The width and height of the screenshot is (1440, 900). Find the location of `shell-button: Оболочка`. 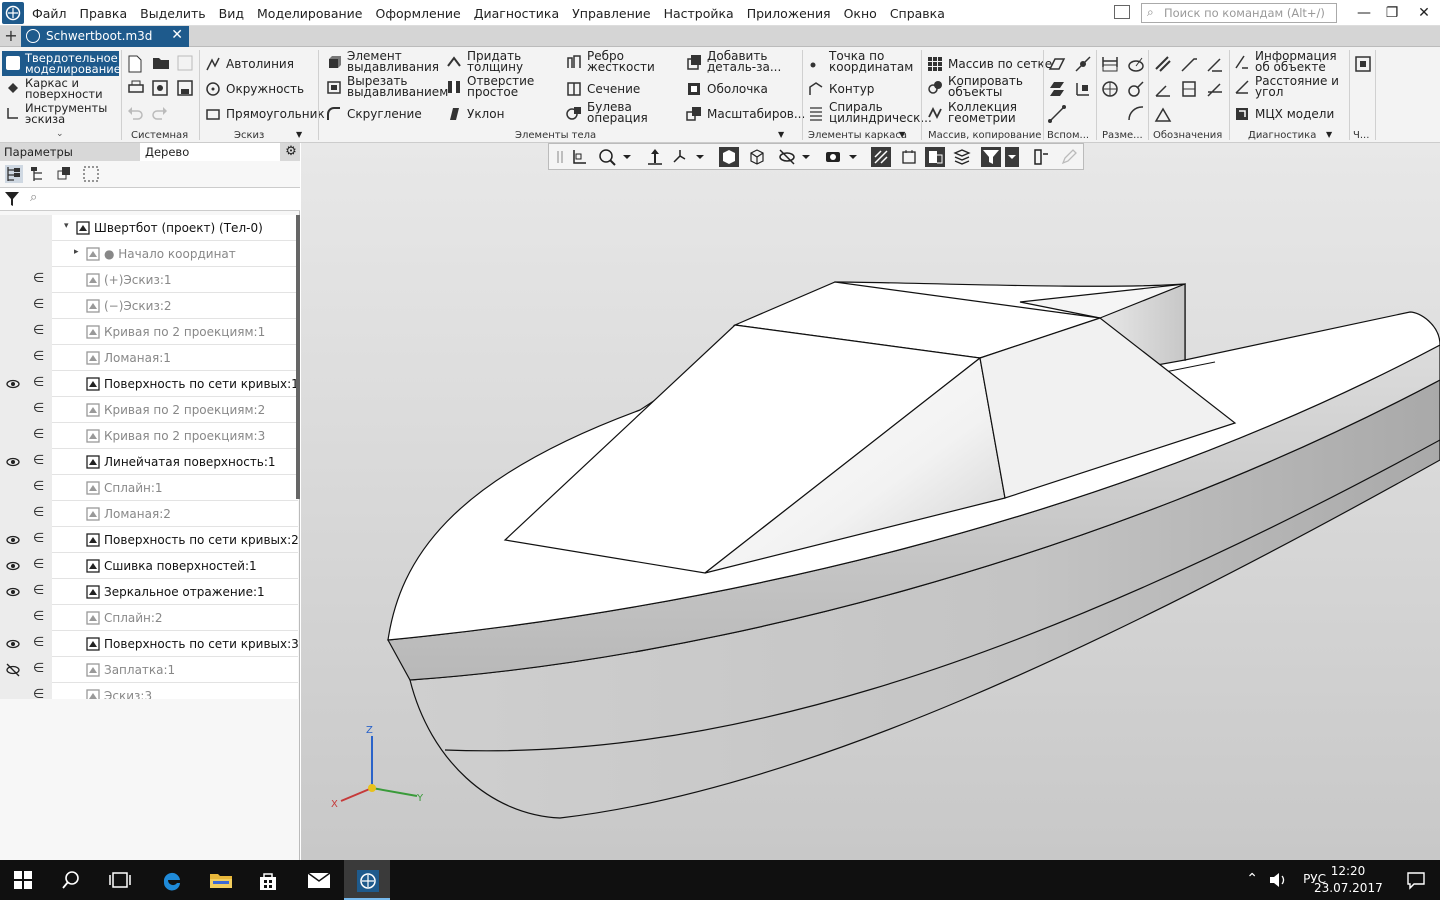

shell-button: Оболочка is located at coordinates (727, 89).